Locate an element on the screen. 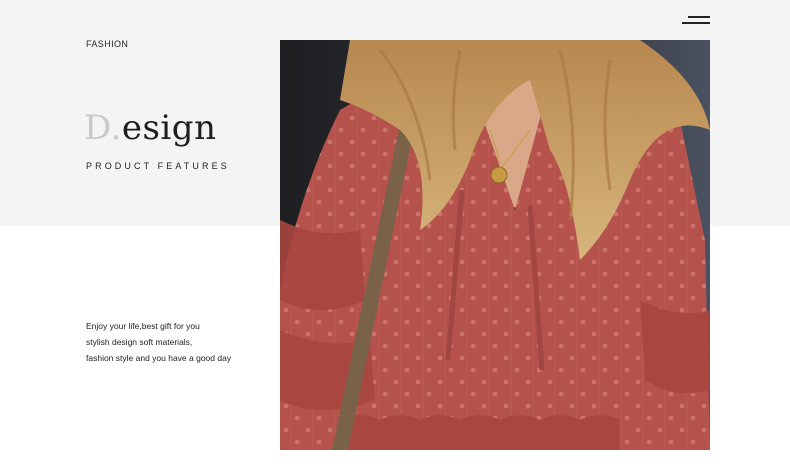 This screenshot has width=790, height=469. title-rest: esign is located at coordinates (169, 128).